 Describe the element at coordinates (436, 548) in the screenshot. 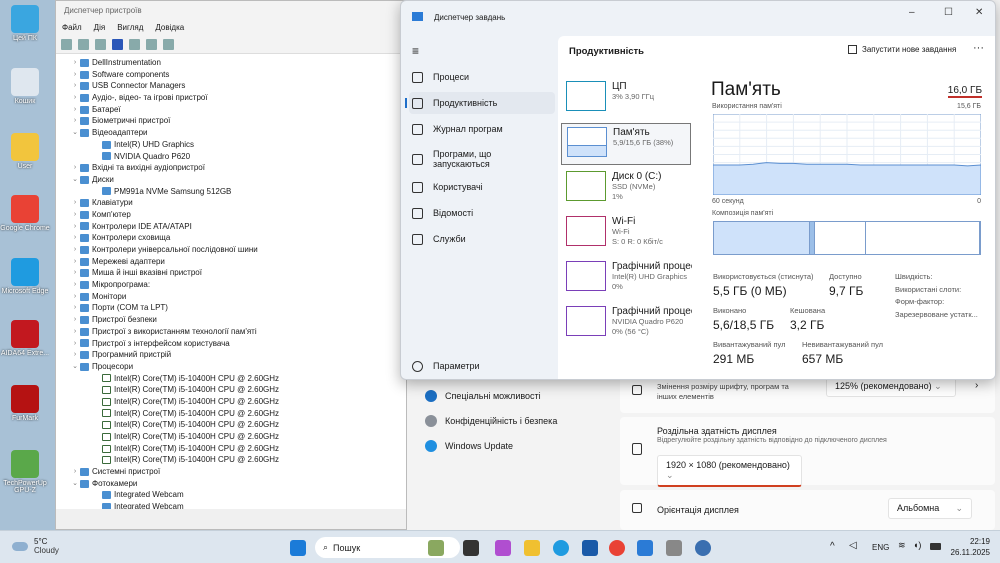

I see `taskbar-widget-icon` at that location.